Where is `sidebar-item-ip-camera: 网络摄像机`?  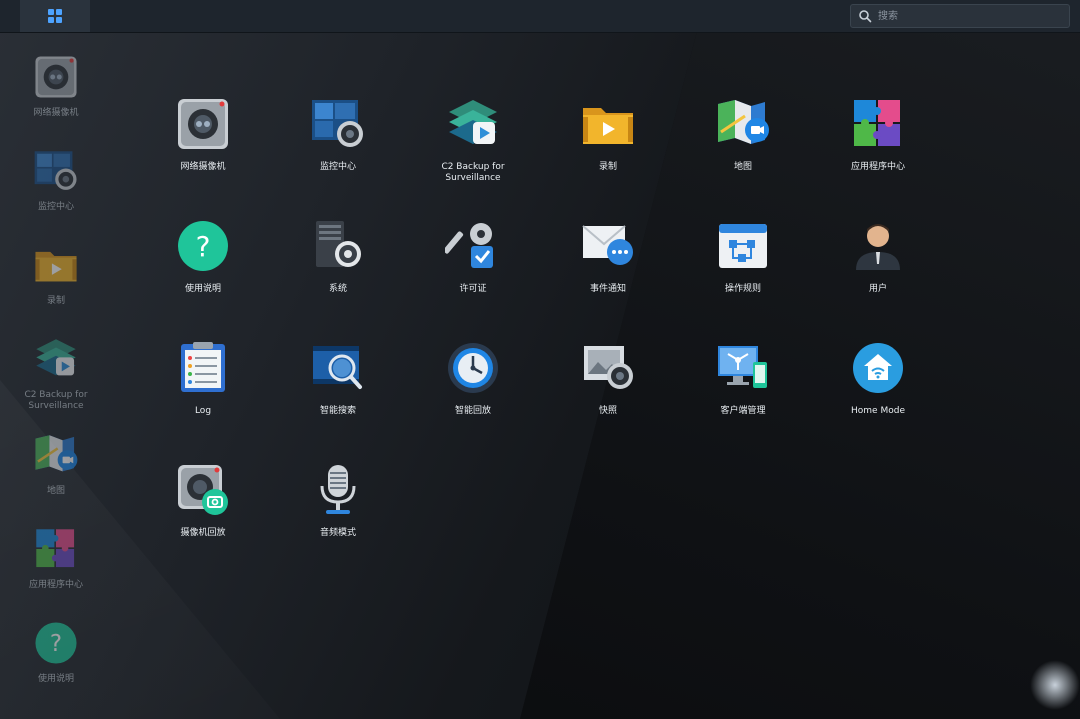 sidebar-item-ip-camera: 网络摄像机 is located at coordinates (56, 86).